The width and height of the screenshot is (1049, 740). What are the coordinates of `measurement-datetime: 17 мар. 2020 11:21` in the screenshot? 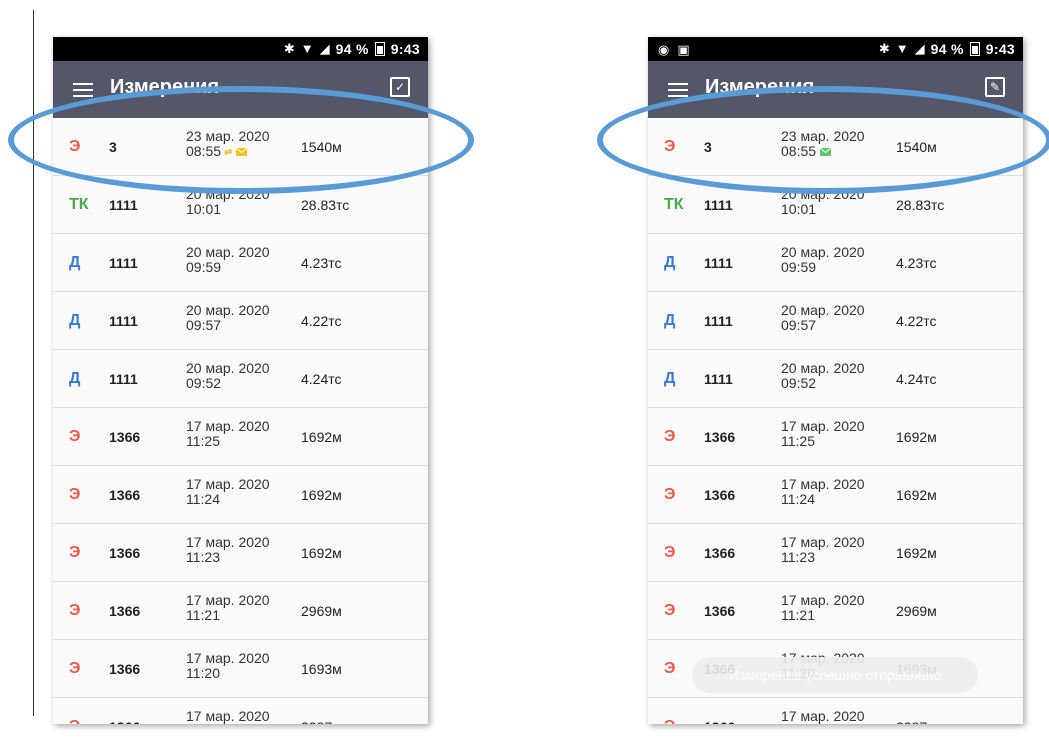 It's located at (823, 608).